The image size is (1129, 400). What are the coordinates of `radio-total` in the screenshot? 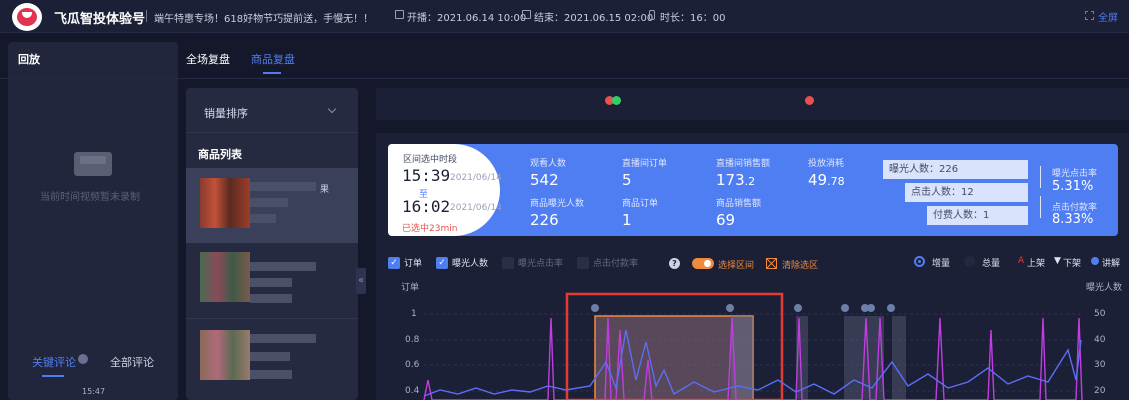 It's located at (969, 261).